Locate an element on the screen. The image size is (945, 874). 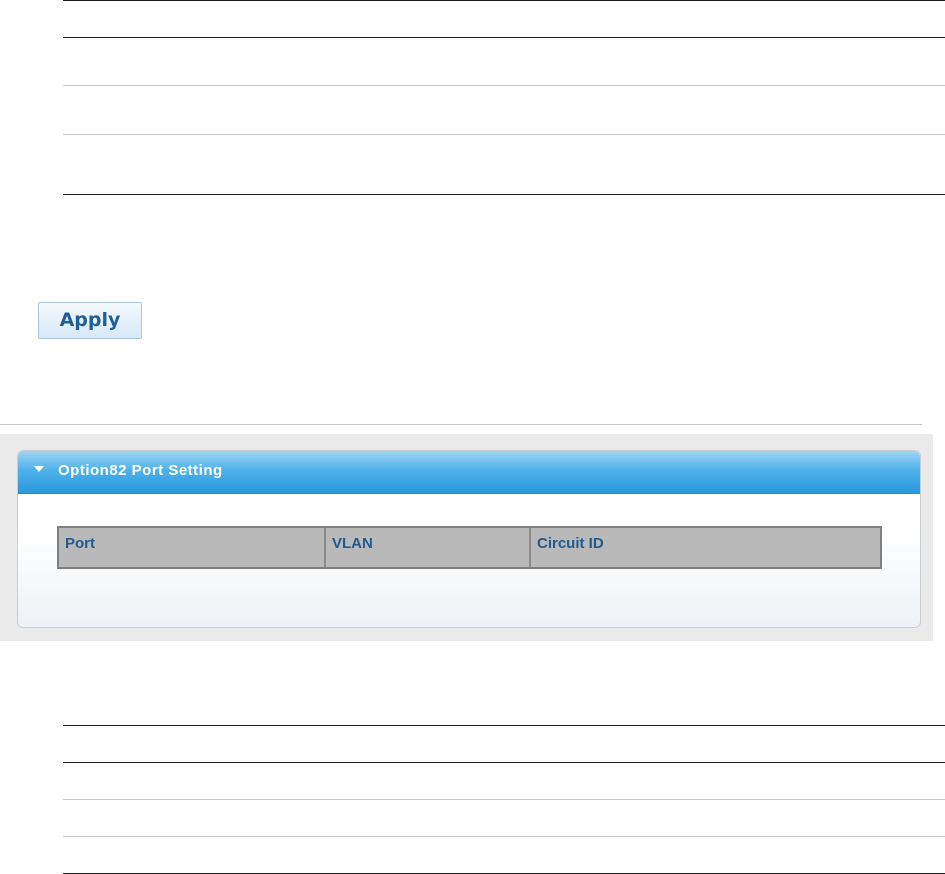
port-setting-table: Port VLAN Circuit ID is located at coordinates (469, 547).